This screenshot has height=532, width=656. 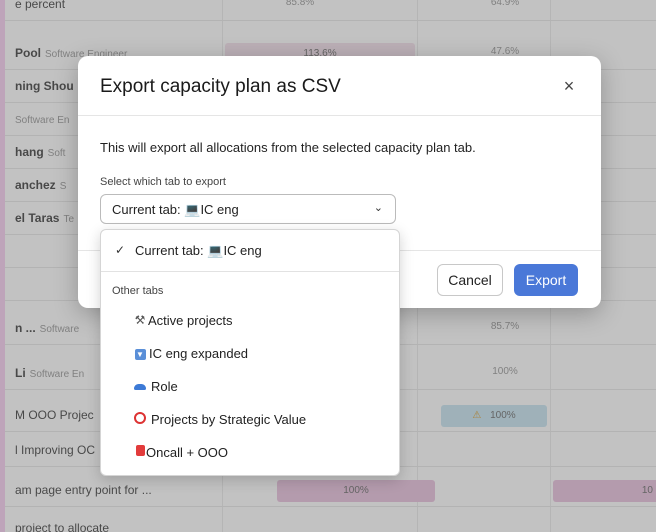 I want to click on close-icon: ×, so click(x=569, y=86).